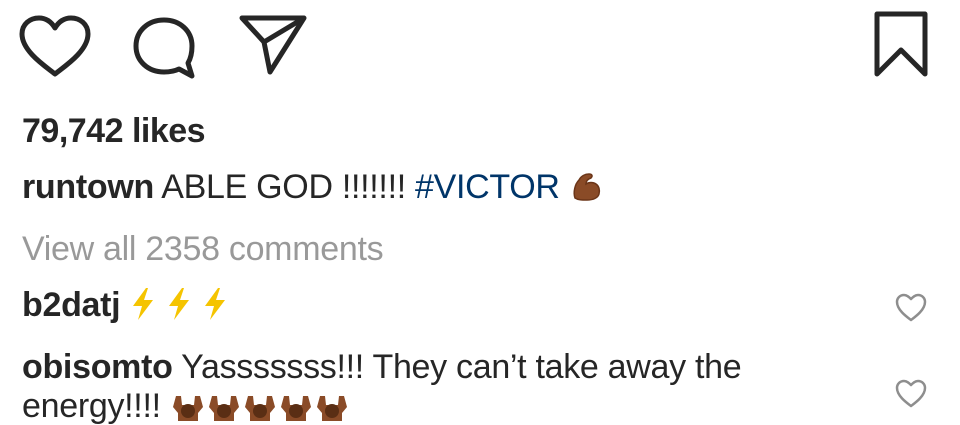 Image resolution: width=960 pixels, height=425 pixels. I want to click on comment-item: b2datj, so click(129, 308).